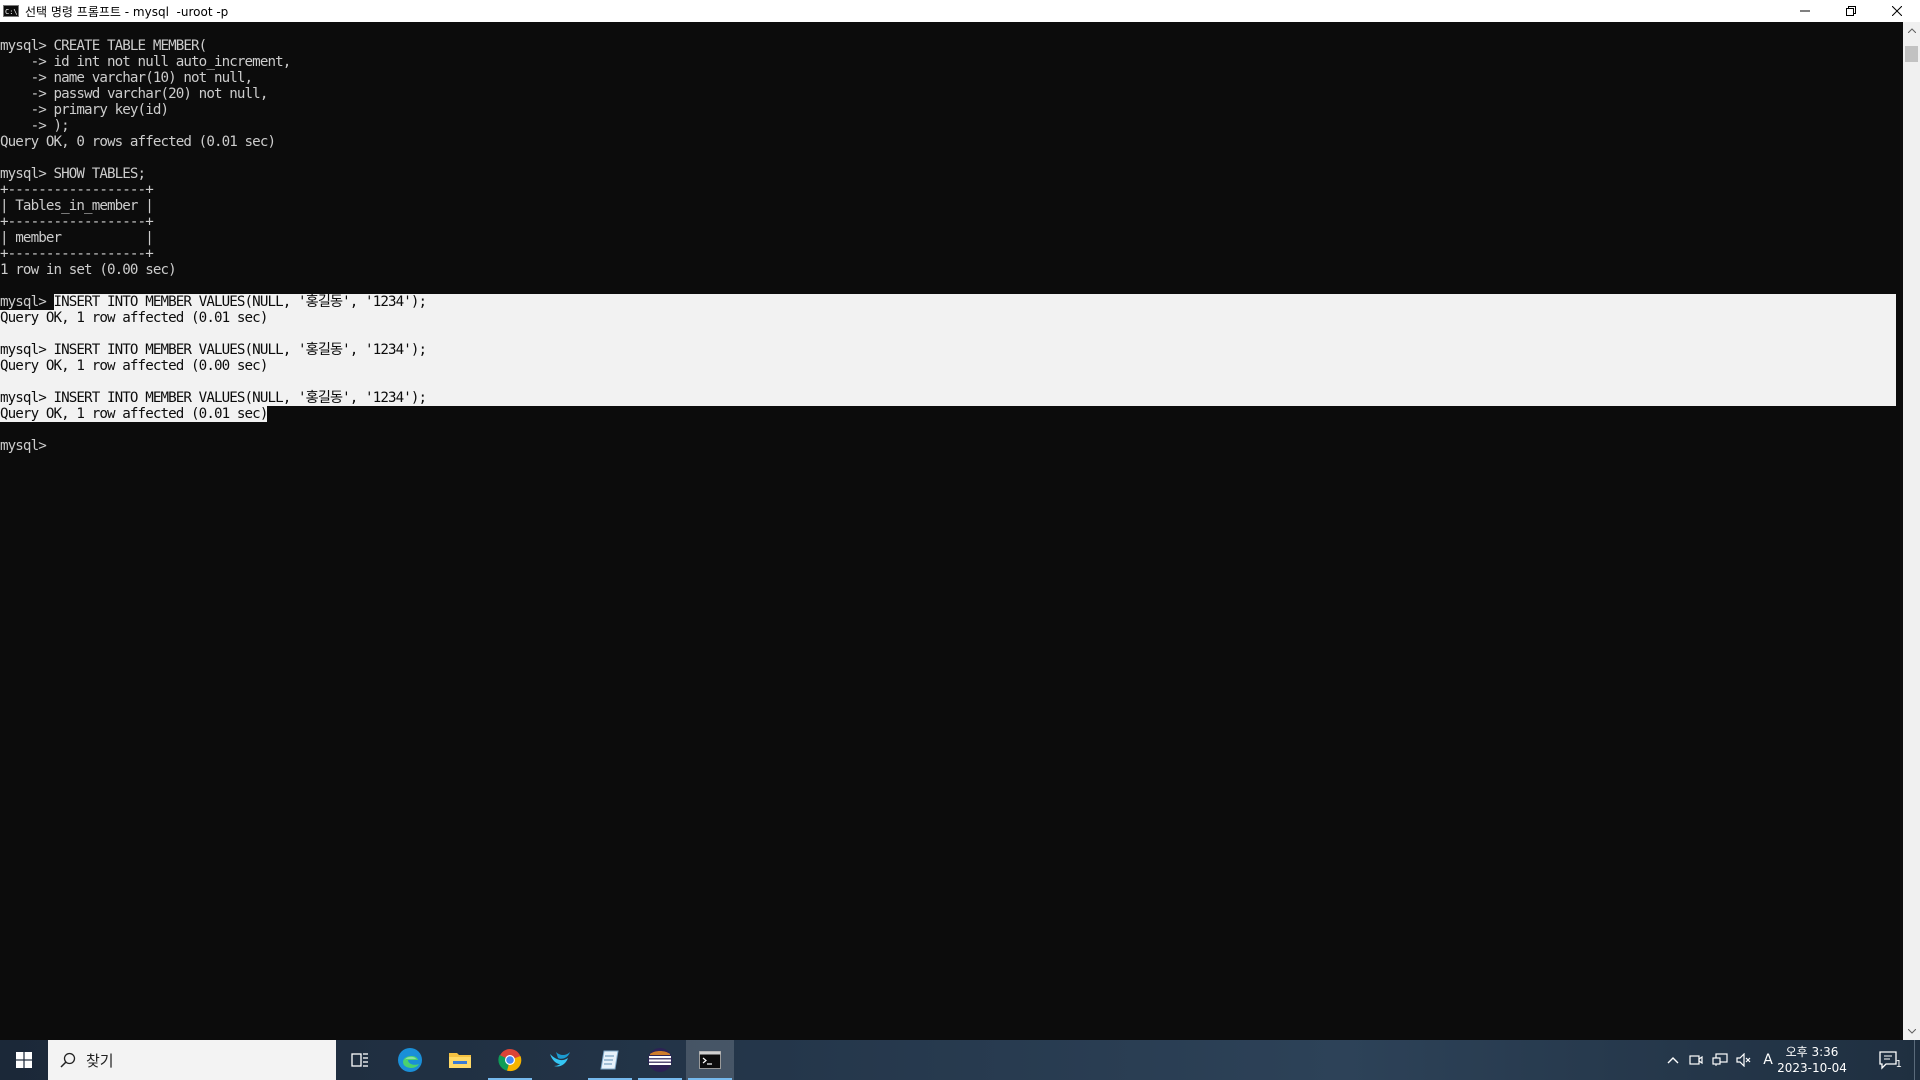 The width and height of the screenshot is (1920, 1080). Describe the element at coordinates (77, 206) in the screenshot. I see `terminal-line: | Tables_in_member |` at that location.